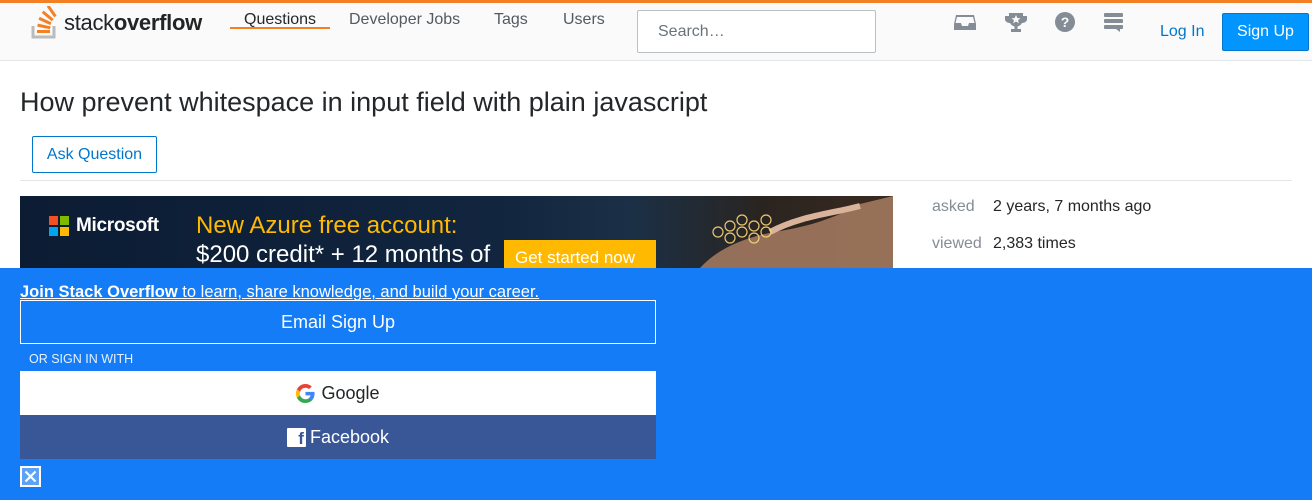  What do you see at coordinates (1034, 243) in the screenshot?
I see `viewed-value: 2,383 times` at bounding box center [1034, 243].